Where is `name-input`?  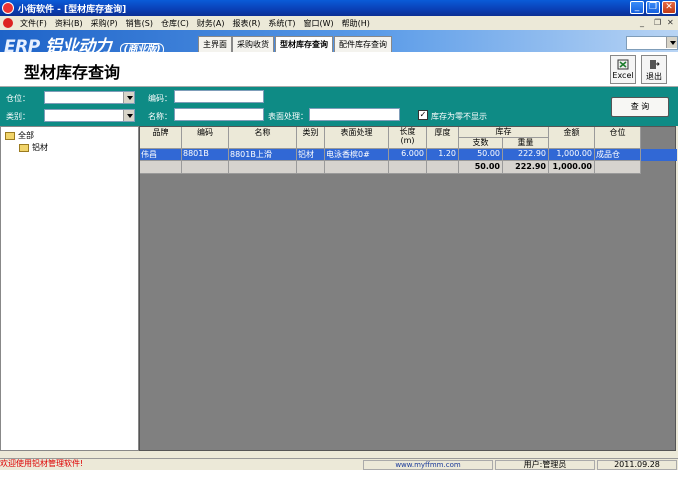 name-input is located at coordinates (219, 114).